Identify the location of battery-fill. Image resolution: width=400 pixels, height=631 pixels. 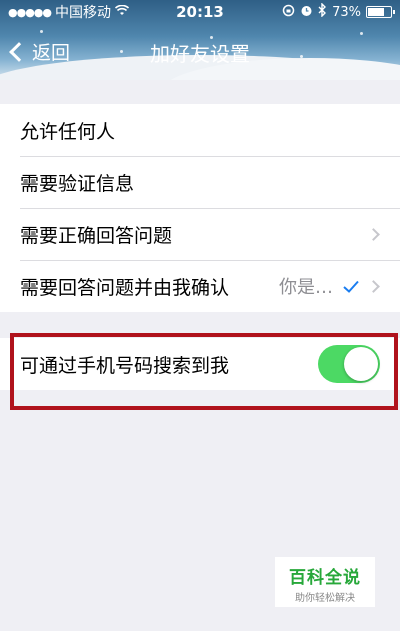
(376, 12).